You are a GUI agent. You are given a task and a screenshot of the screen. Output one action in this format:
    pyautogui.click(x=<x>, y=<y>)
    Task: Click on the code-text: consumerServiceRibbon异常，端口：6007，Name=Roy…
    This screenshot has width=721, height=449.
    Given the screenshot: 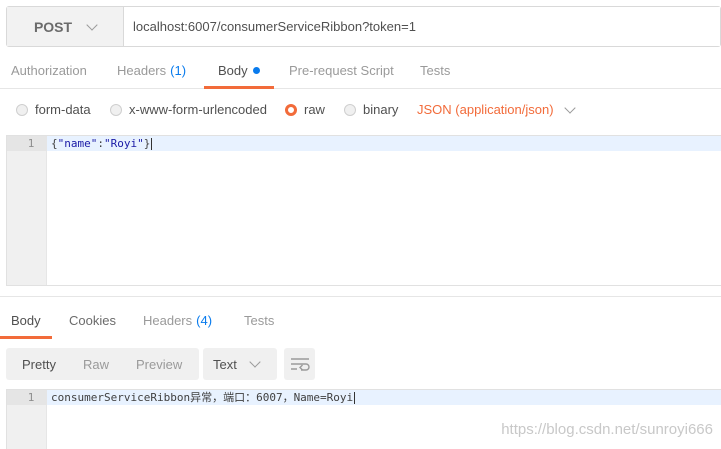 What is the action you would take?
    pyautogui.click(x=201, y=397)
    